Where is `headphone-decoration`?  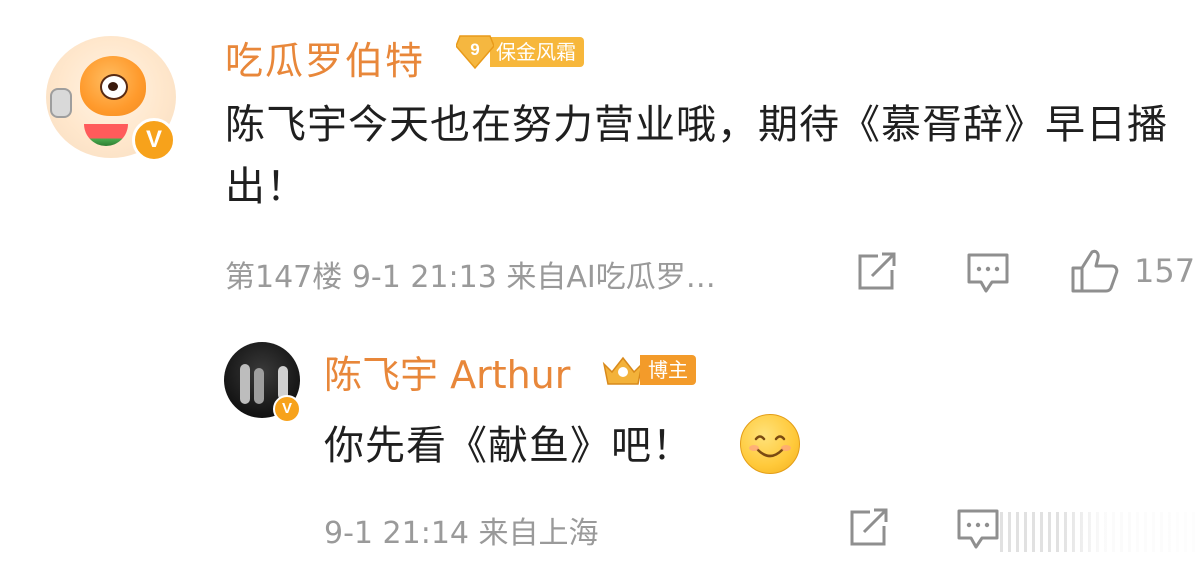
headphone-decoration is located at coordinates (61, 103).